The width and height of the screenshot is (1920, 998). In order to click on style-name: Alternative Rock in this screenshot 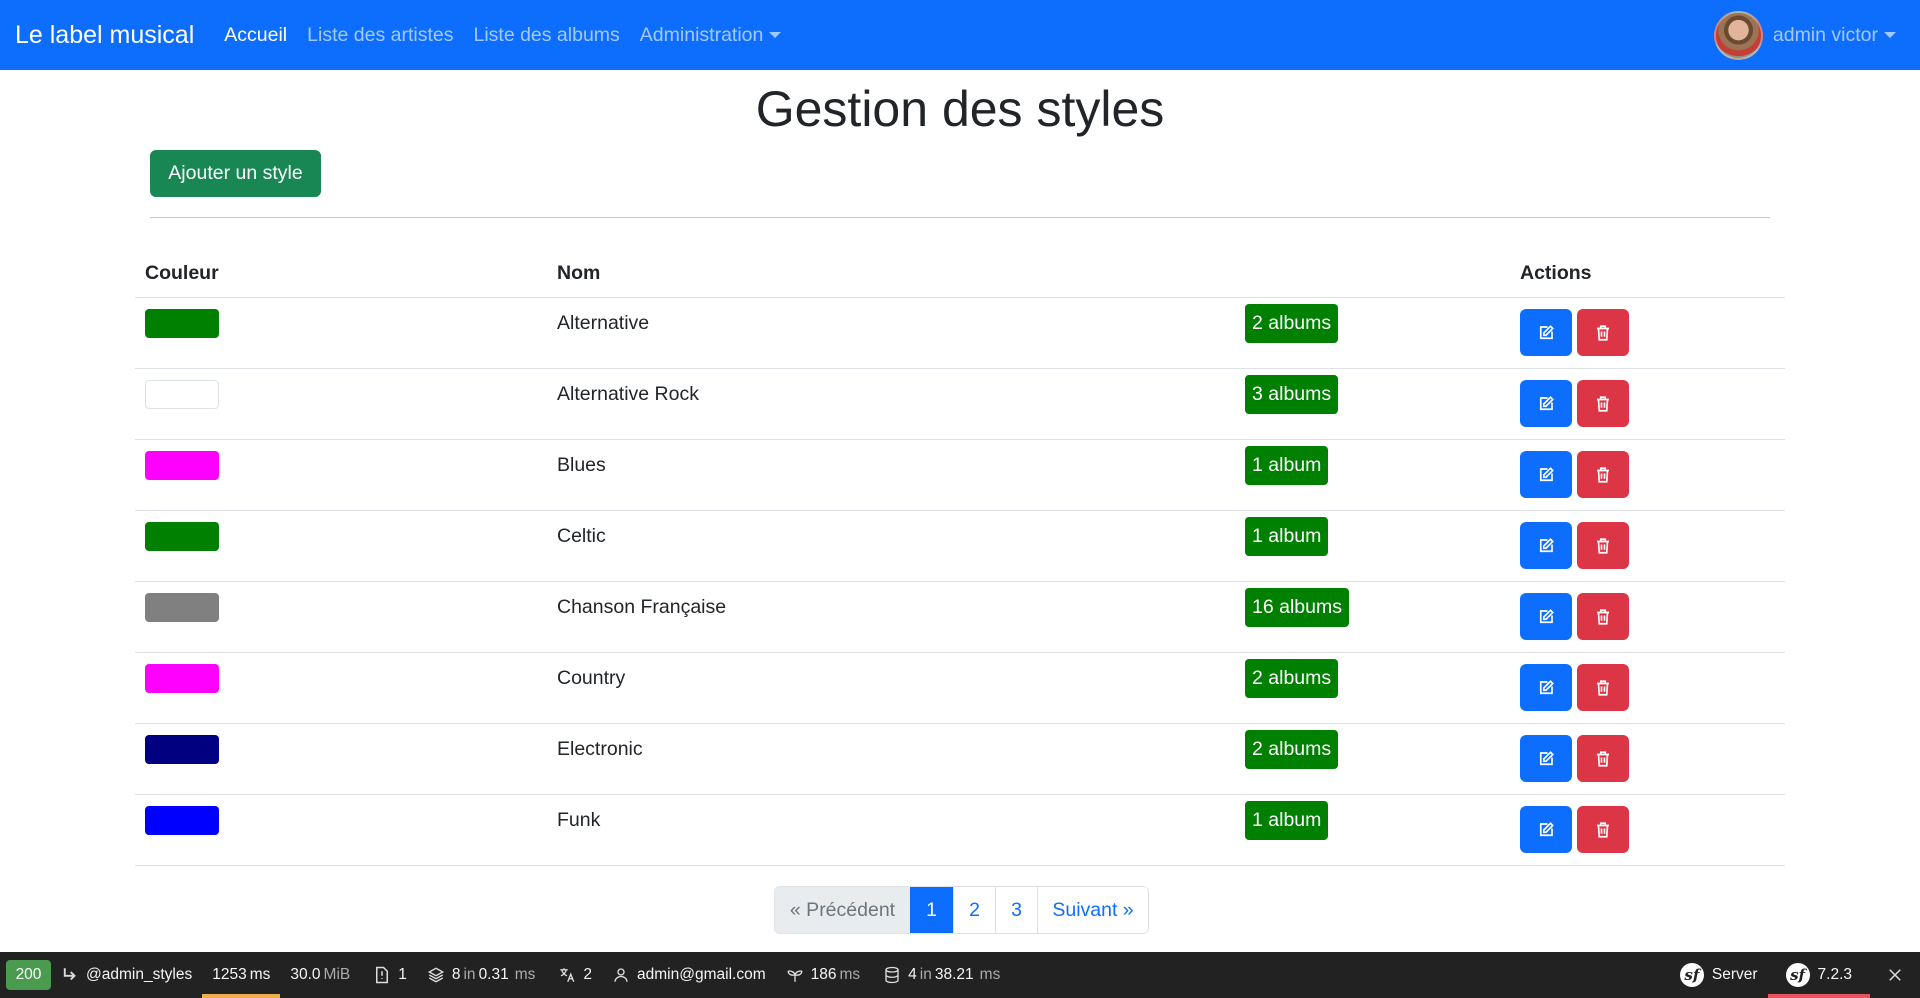, I will do `click(628, 394)`.